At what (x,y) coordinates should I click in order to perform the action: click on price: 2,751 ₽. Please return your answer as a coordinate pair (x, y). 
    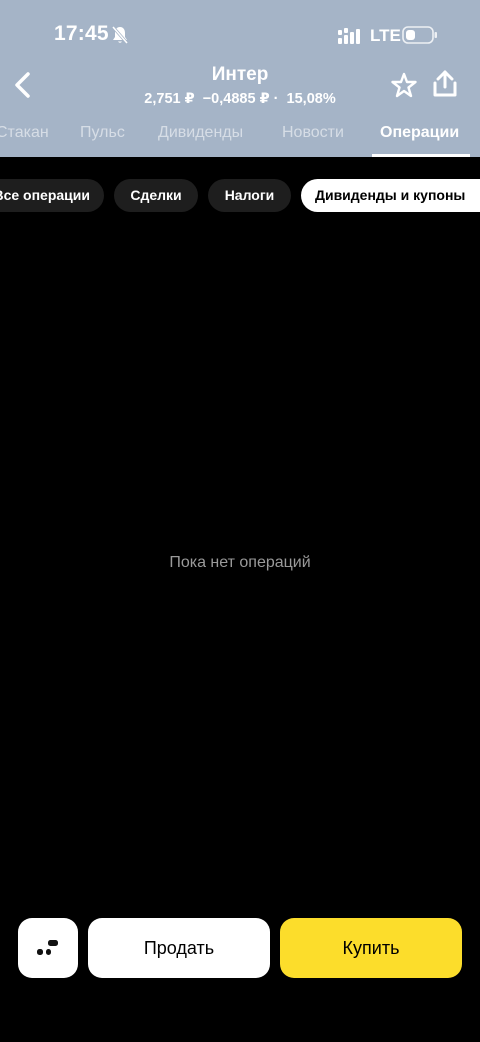
    Looking at the image, I should click on (169, 99).